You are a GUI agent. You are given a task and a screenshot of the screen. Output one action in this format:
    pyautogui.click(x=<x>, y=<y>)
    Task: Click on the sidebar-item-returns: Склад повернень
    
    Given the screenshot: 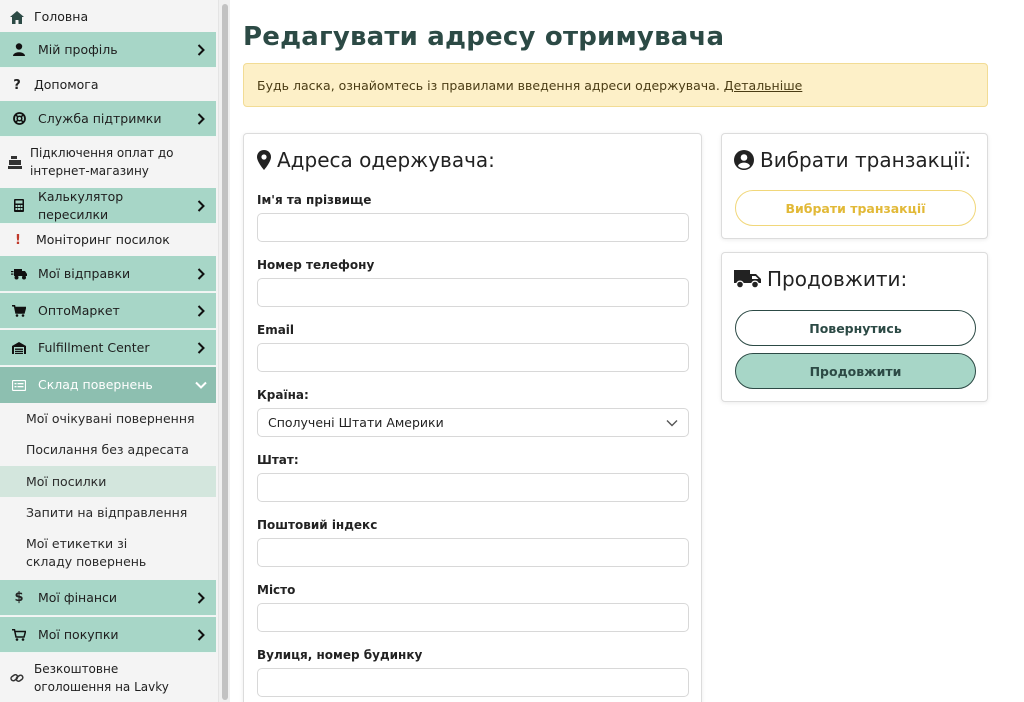 What is the action you would take?
    pyautogui.click(x=108, y=385)
    